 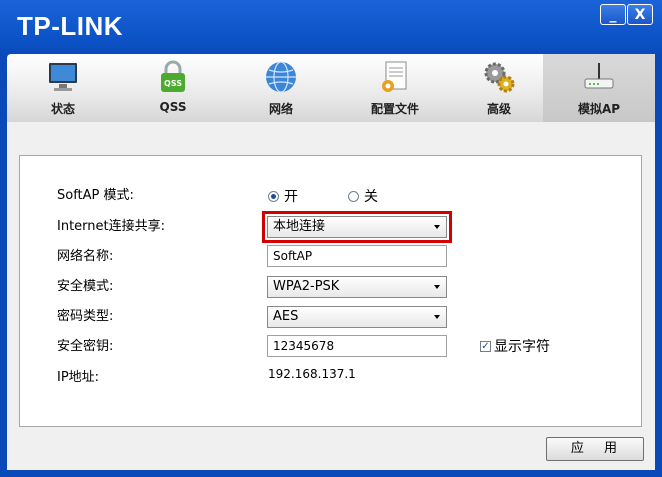 I want to click on gears-icon, so click(x=499, y=77).